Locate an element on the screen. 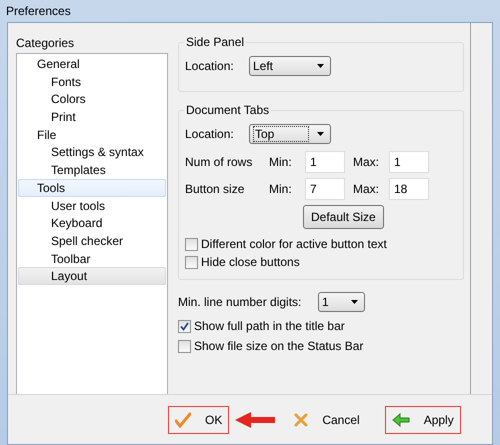 This screenshot has width=500, height=445. checkbox-label: Show full path in the title bar is located at coordinates (269, 326).